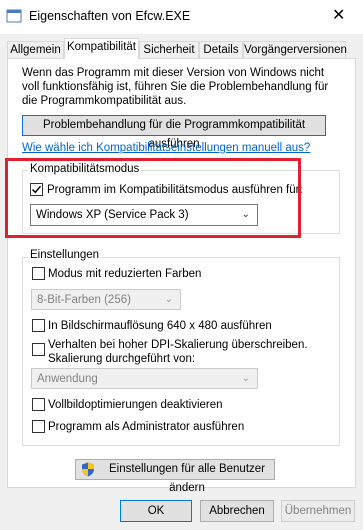  What do you see at coordinates (187, 478) in the screenshot?
I see `all-users-settings-label: Einstellungen für alle Benutzer ändern` at bounding box center [187, 478].